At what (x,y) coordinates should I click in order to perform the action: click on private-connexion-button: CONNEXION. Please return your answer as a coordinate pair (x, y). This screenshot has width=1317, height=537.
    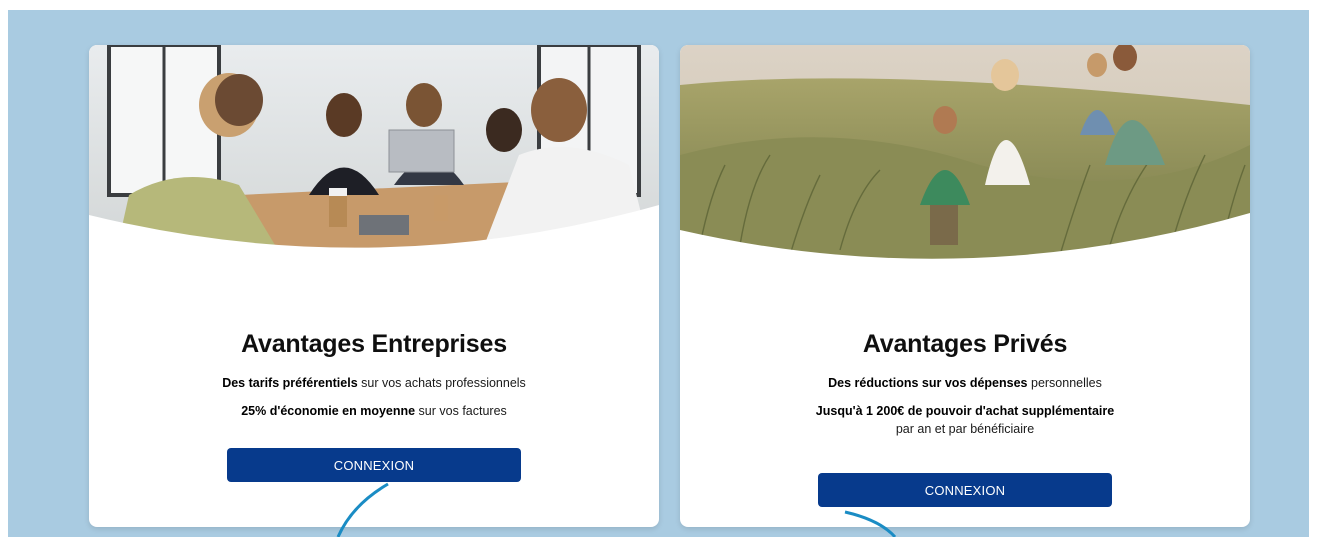
    Looking at the image, I should click on (965, 490).